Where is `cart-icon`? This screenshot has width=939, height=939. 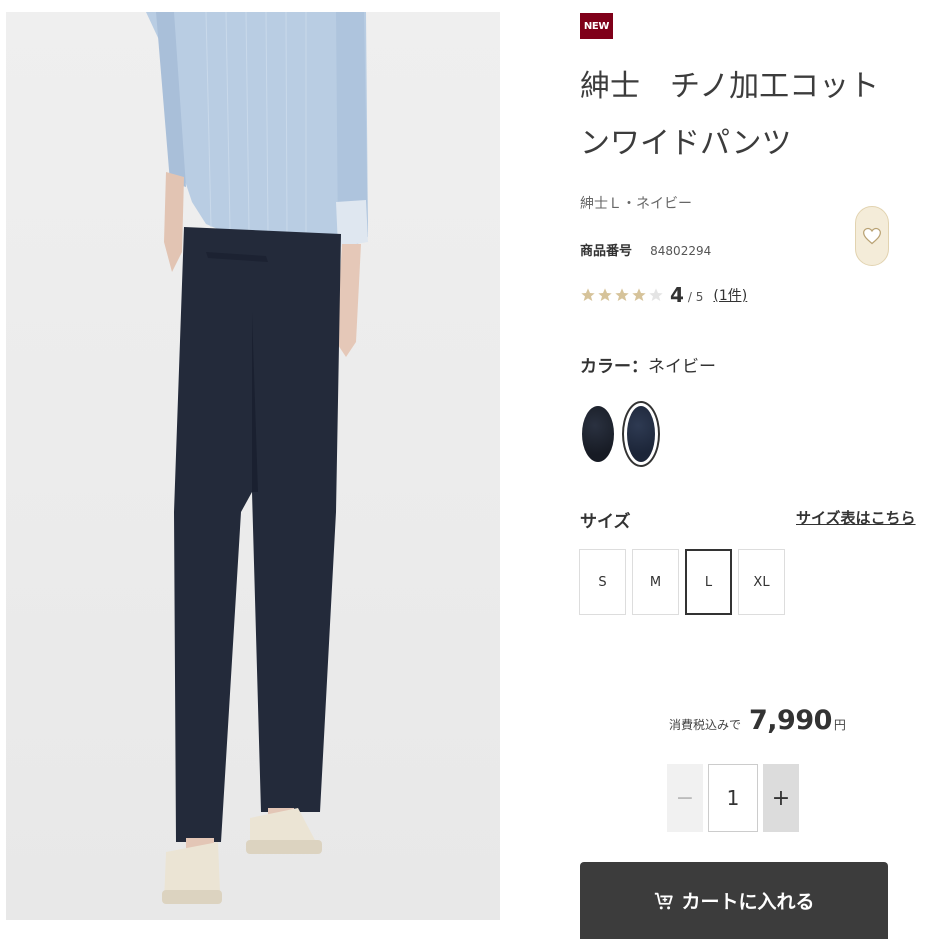
cart-icon is located at coordinates (664, 900).